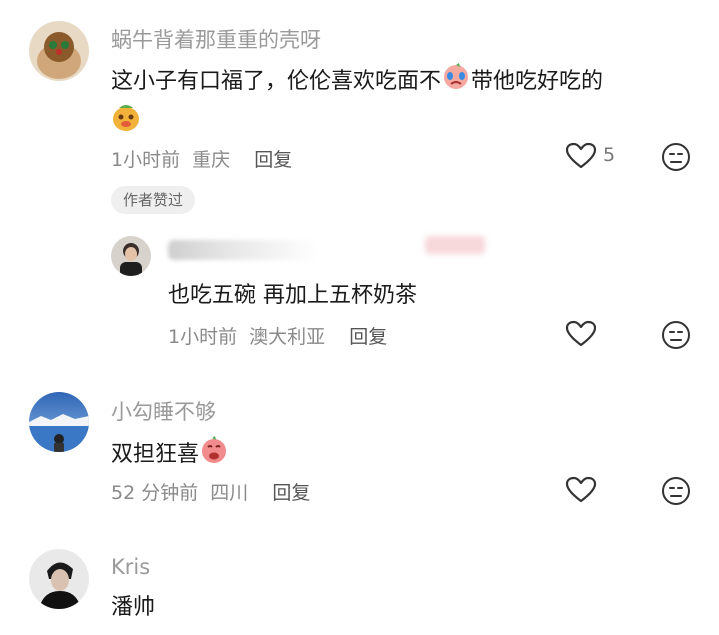  I want to click on timestamp: 52 分钟前, so click(155, 493).